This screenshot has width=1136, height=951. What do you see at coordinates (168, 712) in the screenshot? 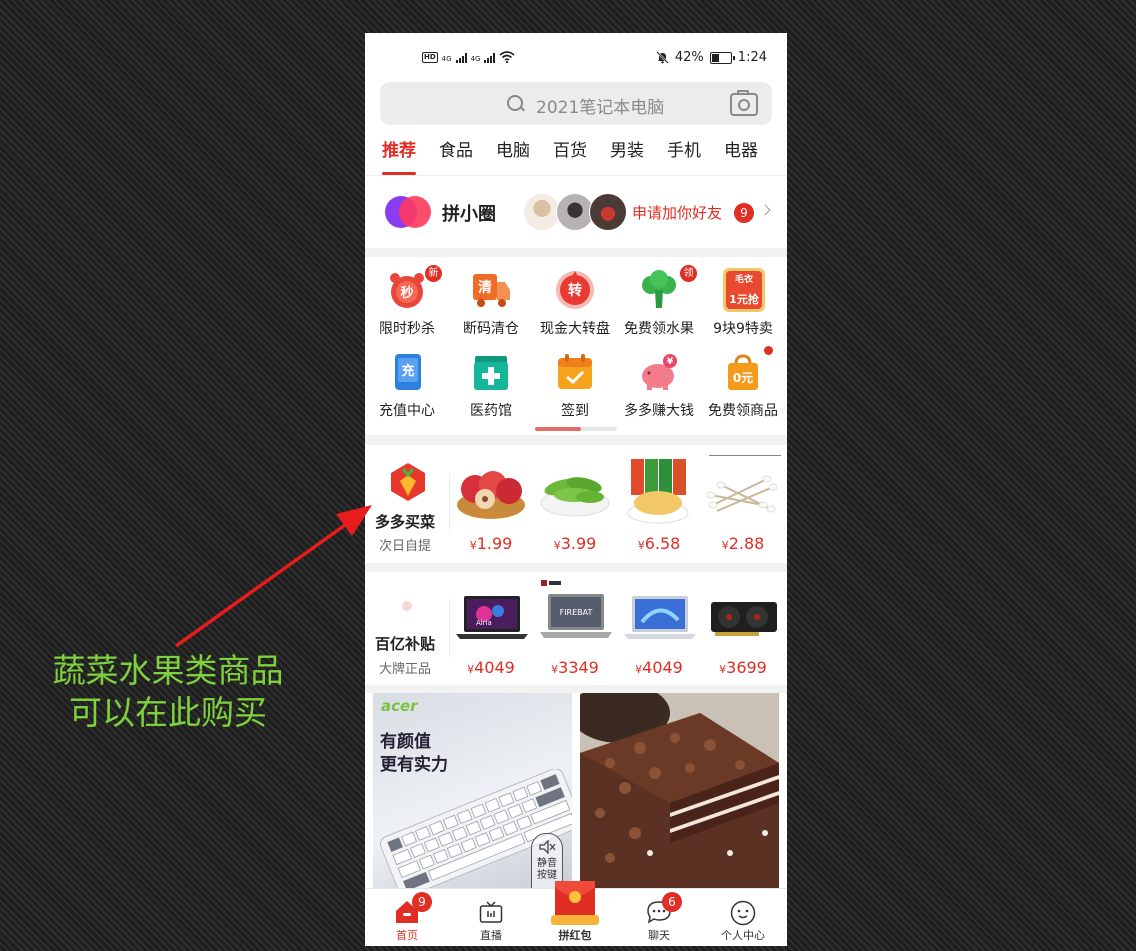
I see `annotation-line-2: 可以在此购买` at bounding box center [168, 712].